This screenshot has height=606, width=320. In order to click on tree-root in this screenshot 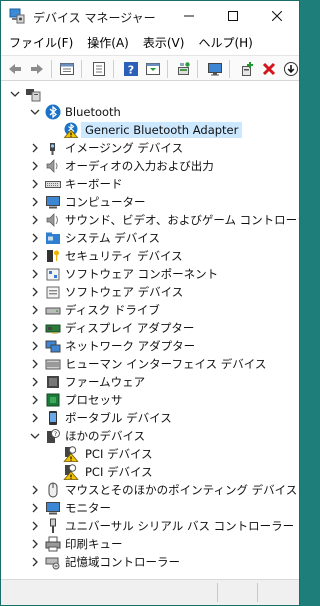, I will do `click(150, 94)`.